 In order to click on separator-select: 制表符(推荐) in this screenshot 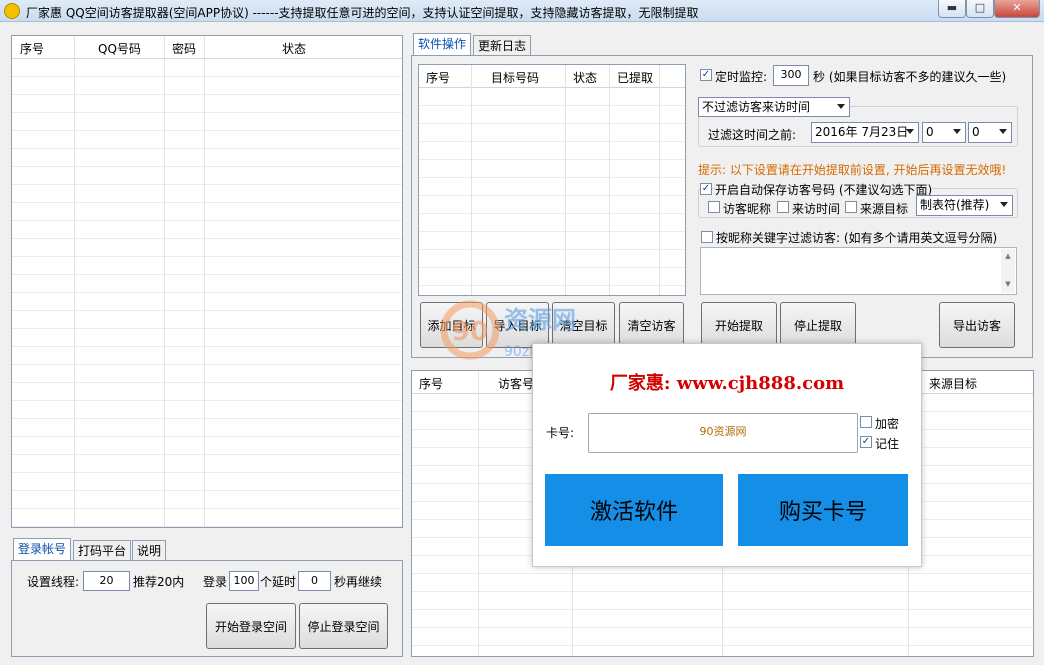, I will do `click(964, 205)`.